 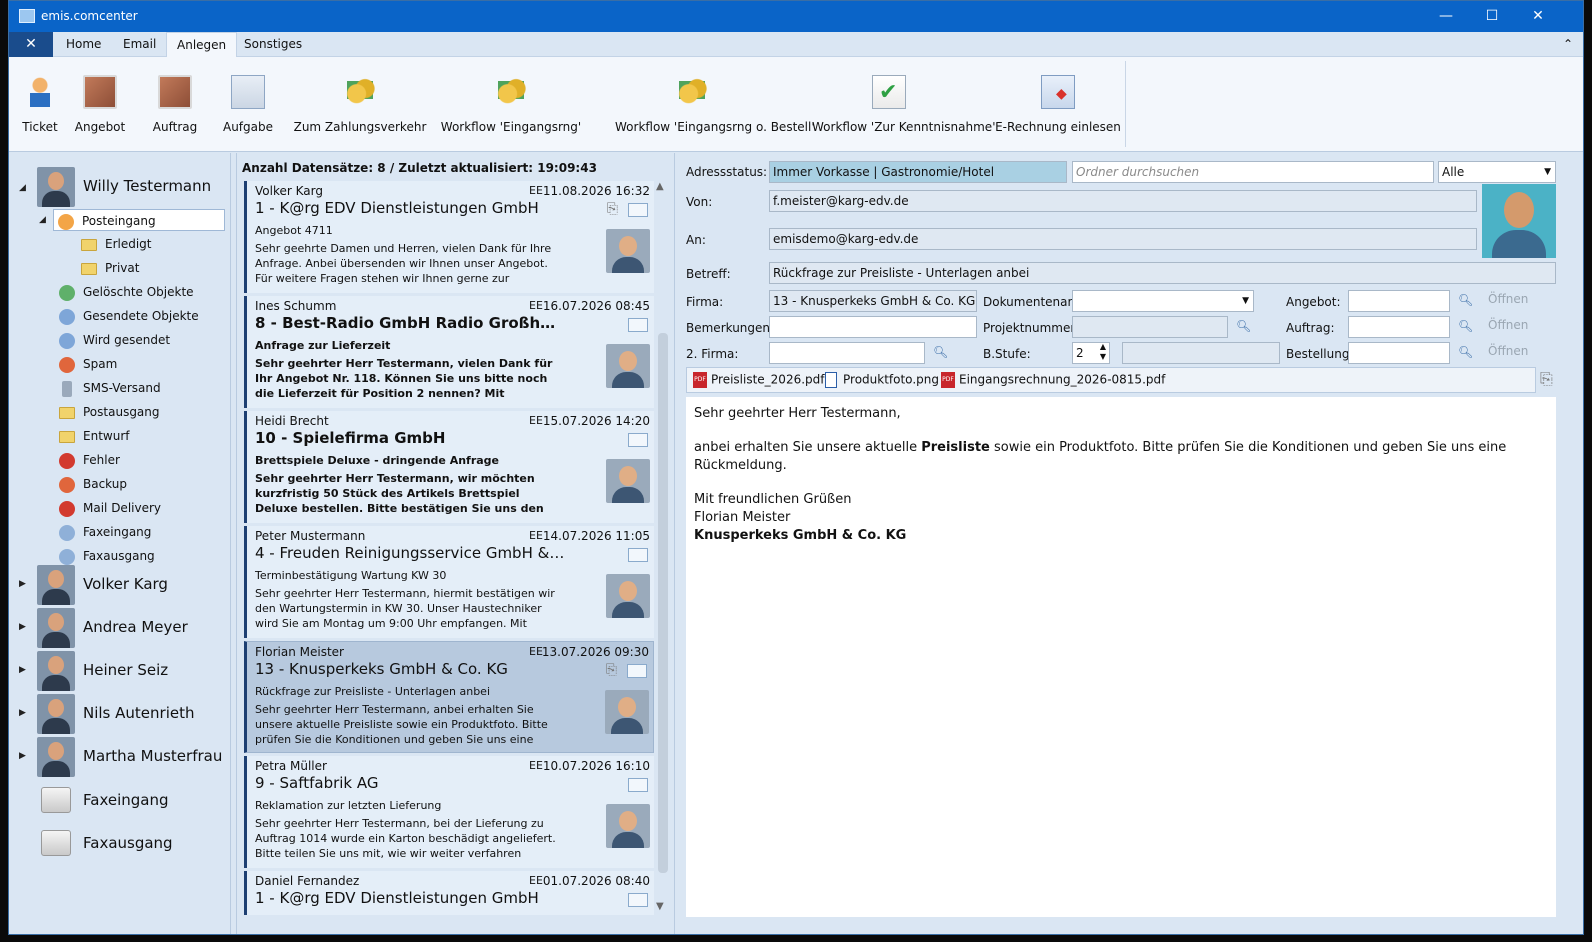 I want to click on attachment-produktfoto: Produktfoto.png, so click(x=882, y=380).